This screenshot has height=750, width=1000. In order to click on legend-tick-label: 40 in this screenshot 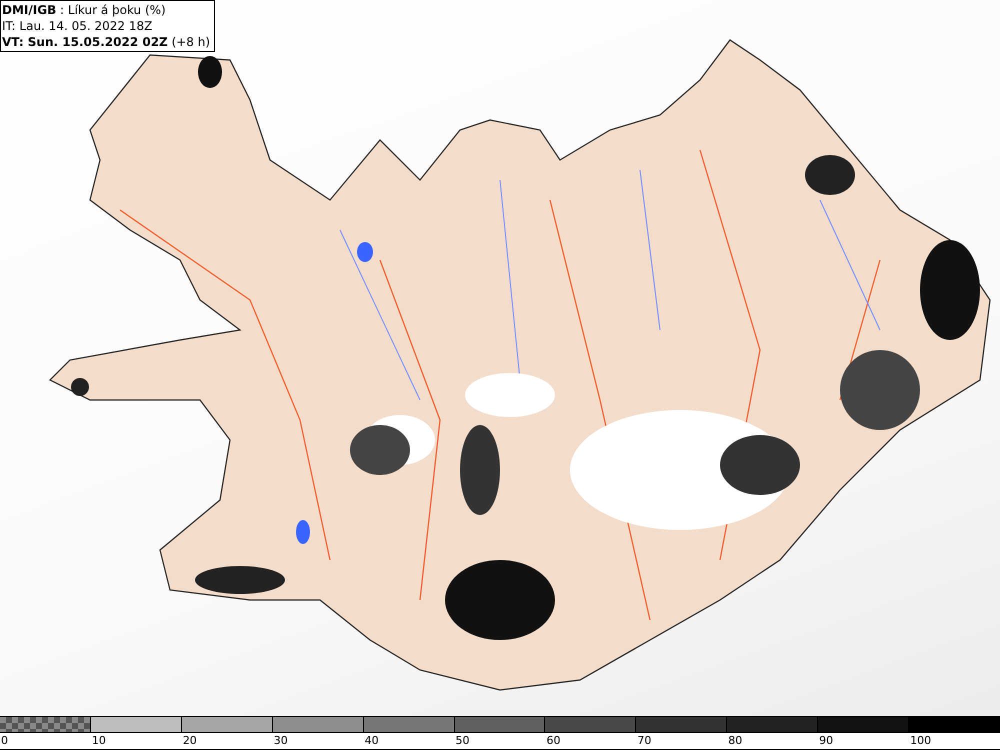, I will do `click(371, 740)`.